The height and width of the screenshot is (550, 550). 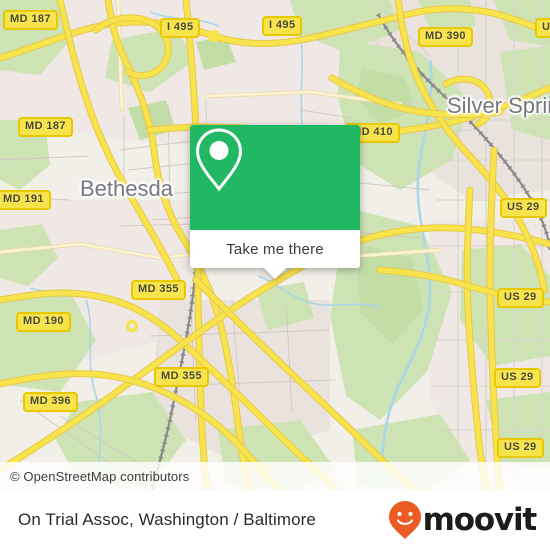 I want to click on route-shield-md396: MD 396, so click(x=50, y=402).